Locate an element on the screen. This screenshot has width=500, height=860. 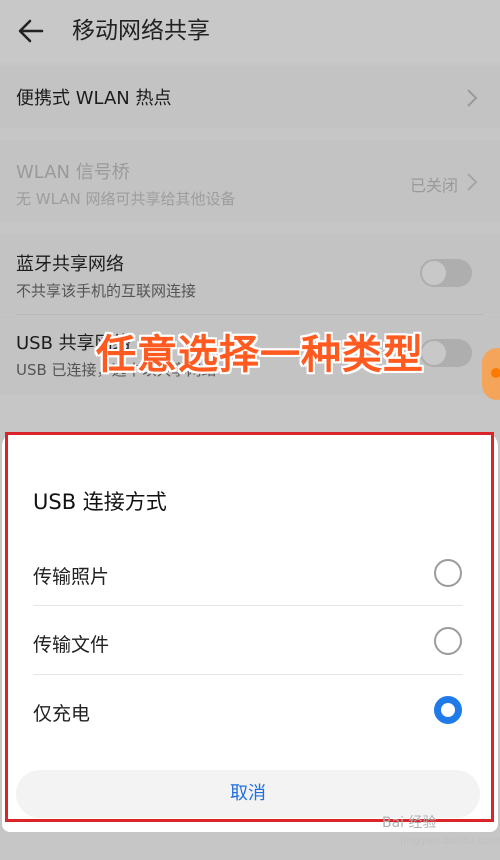
watermark-logo: Bai 经验 is located at coordinates (409, 823).